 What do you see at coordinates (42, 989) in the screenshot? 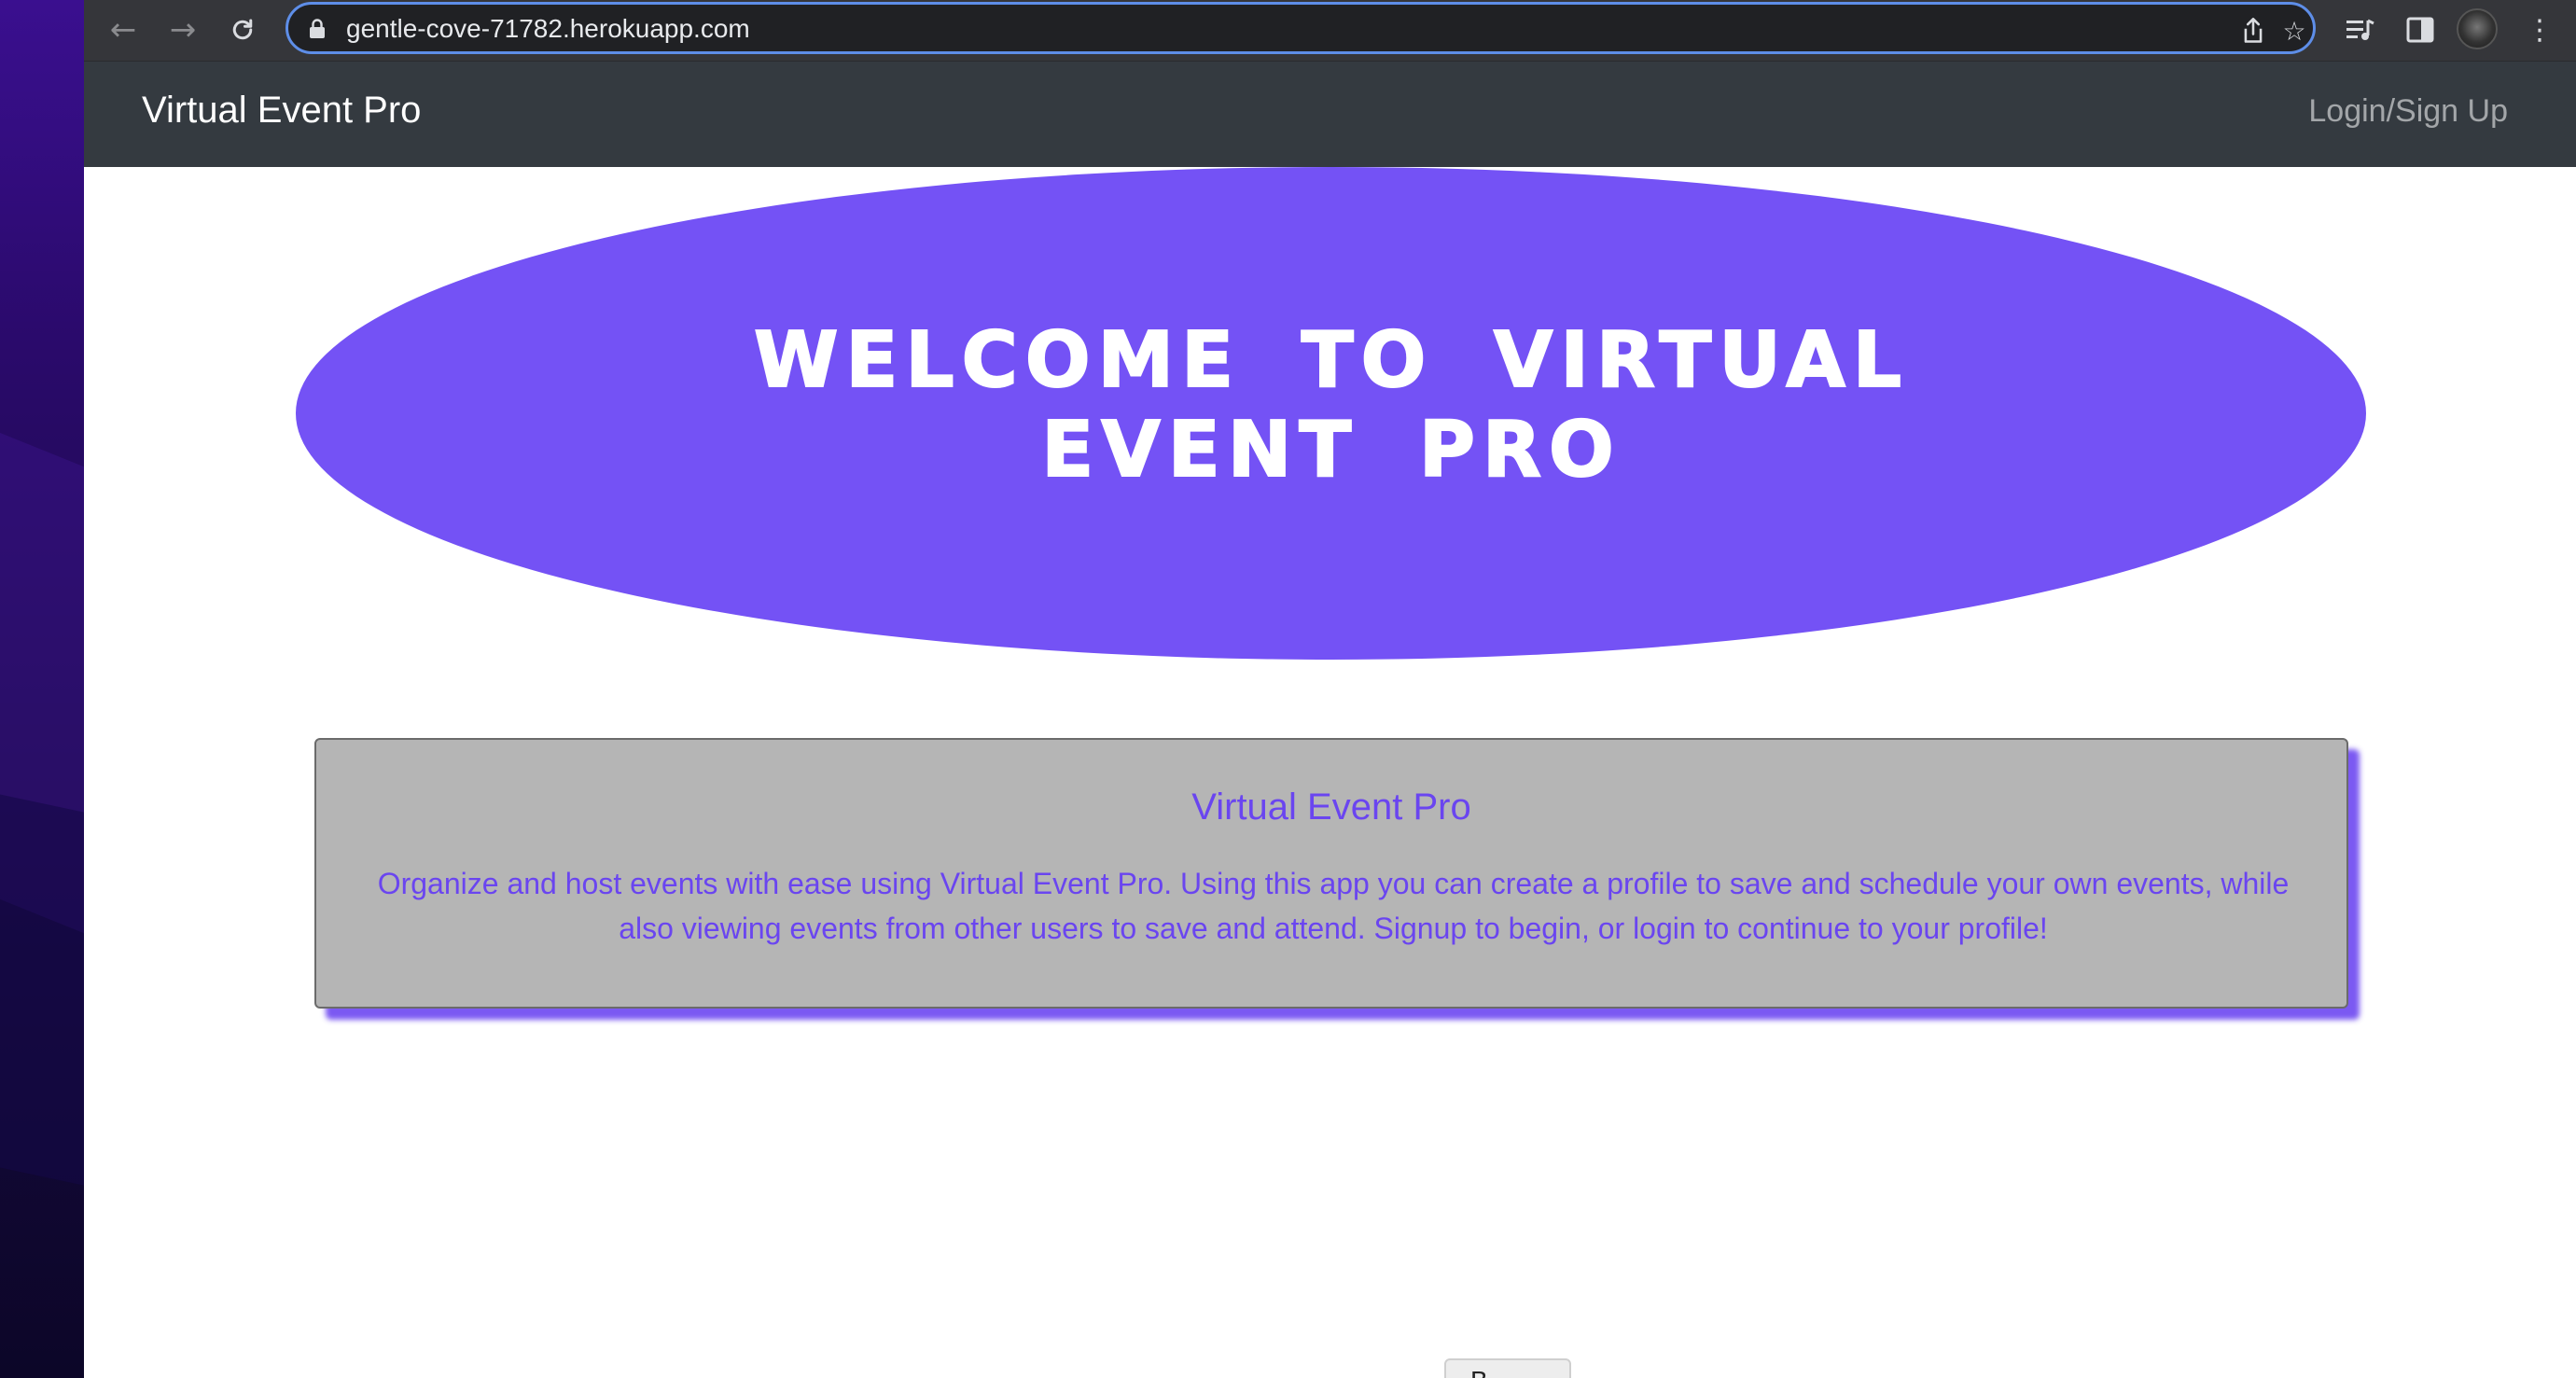
I see `wallpaper-shape` at bounding box center [42, 989].